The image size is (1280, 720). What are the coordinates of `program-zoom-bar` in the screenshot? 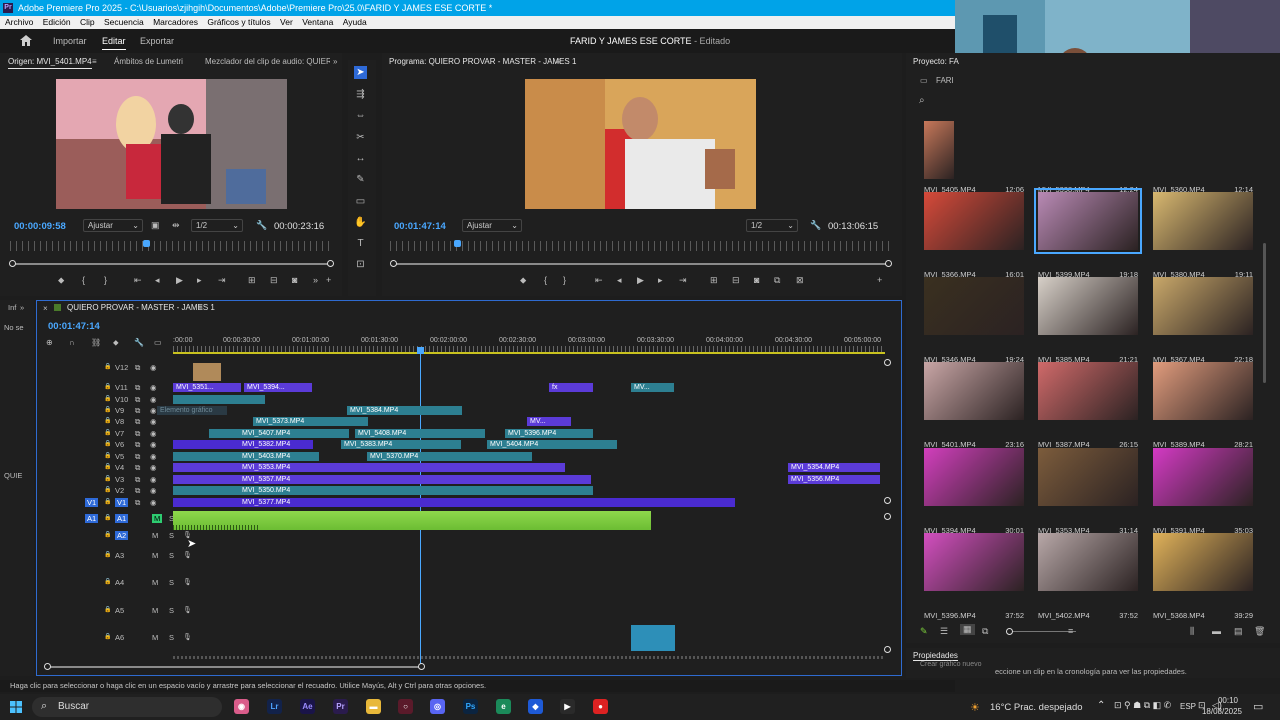 It's located at (643, 264).